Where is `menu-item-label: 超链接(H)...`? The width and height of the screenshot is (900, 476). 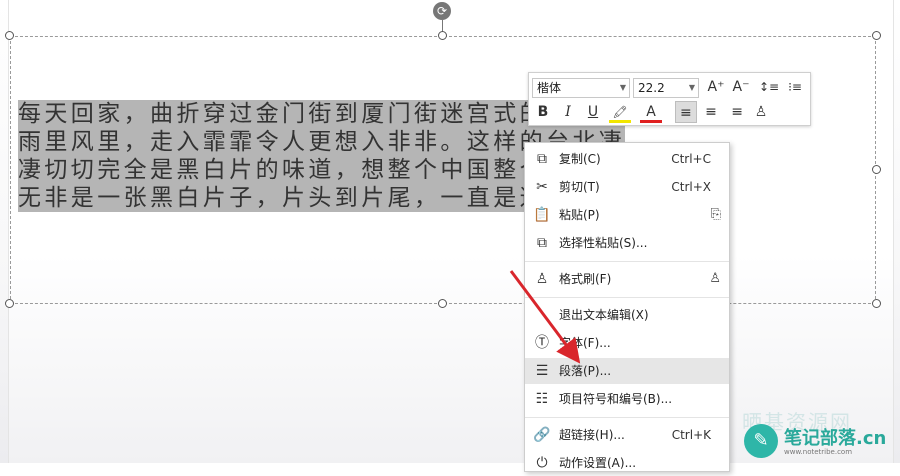
menu-item-label: 超链接(H)... is located at coordinates (592, 435).